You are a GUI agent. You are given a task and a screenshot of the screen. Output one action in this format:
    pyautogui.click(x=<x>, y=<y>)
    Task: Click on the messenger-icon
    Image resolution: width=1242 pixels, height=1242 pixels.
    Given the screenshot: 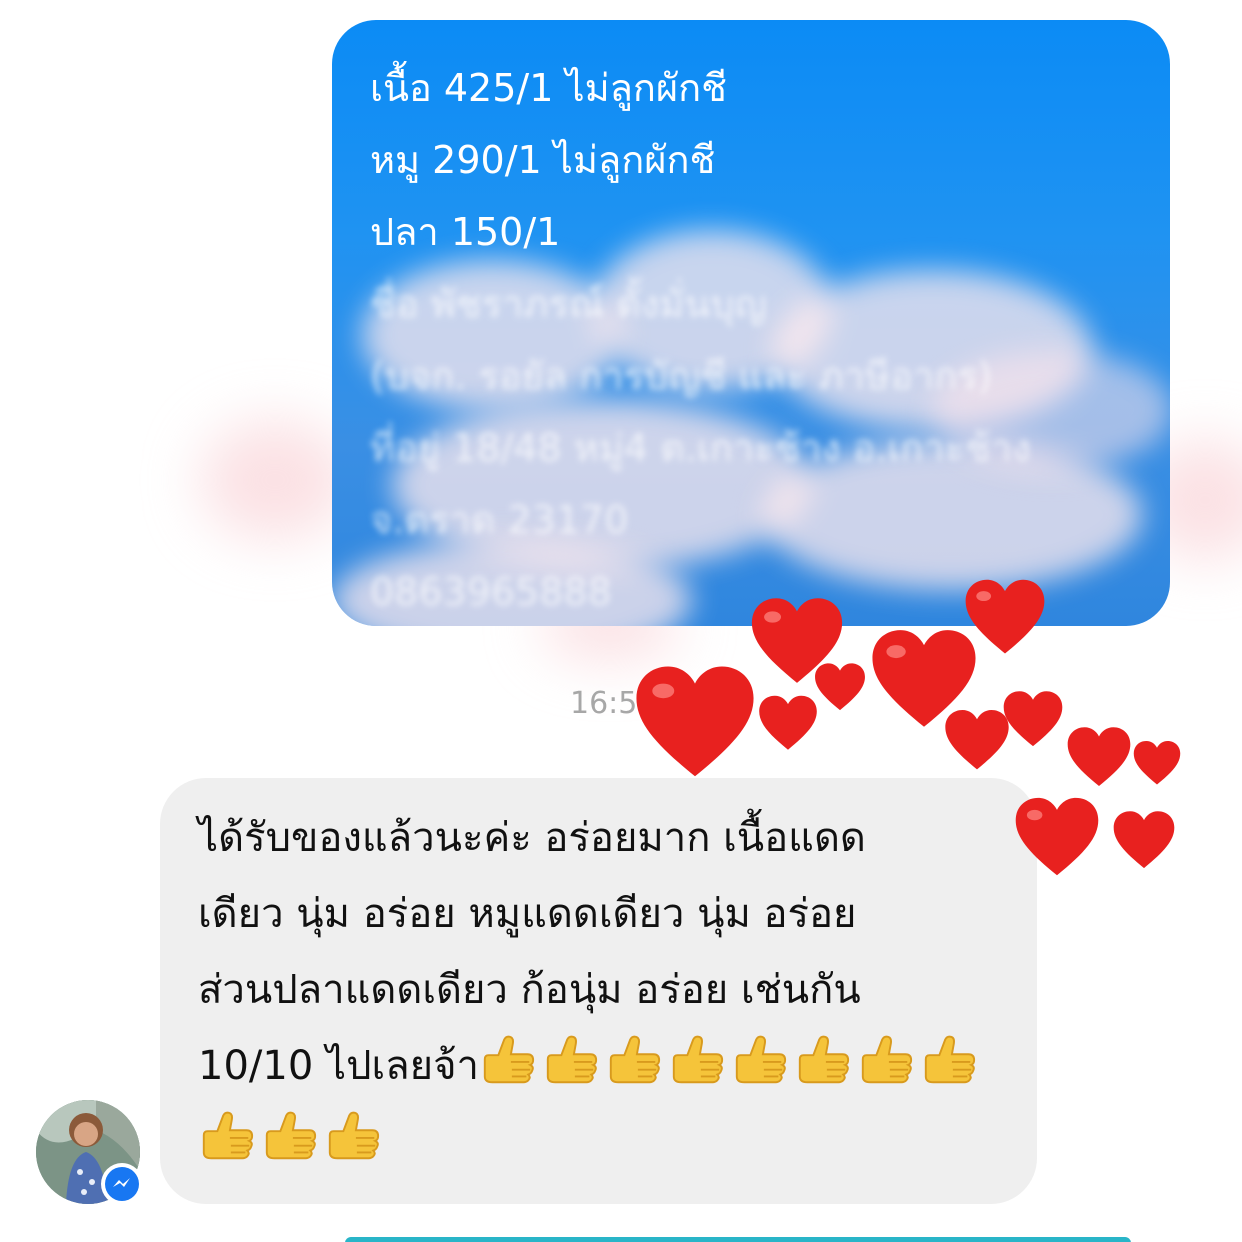 What is the action you would take?
    pyautogui.click(x=122, y=1184)
    